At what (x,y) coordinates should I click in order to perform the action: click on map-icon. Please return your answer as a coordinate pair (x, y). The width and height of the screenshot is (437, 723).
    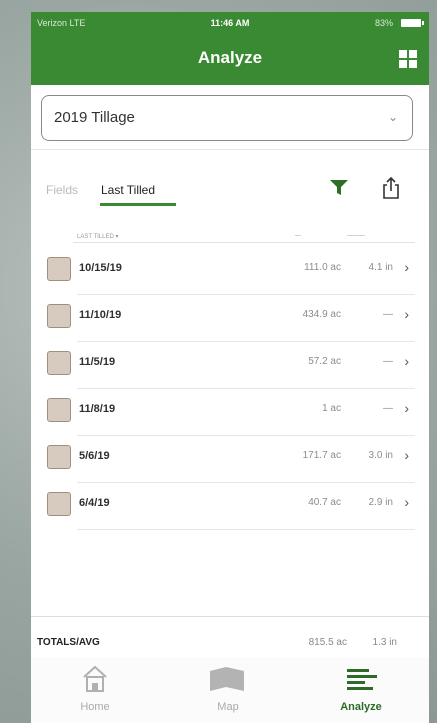
    Looking at the image, I should click on (227, 679).